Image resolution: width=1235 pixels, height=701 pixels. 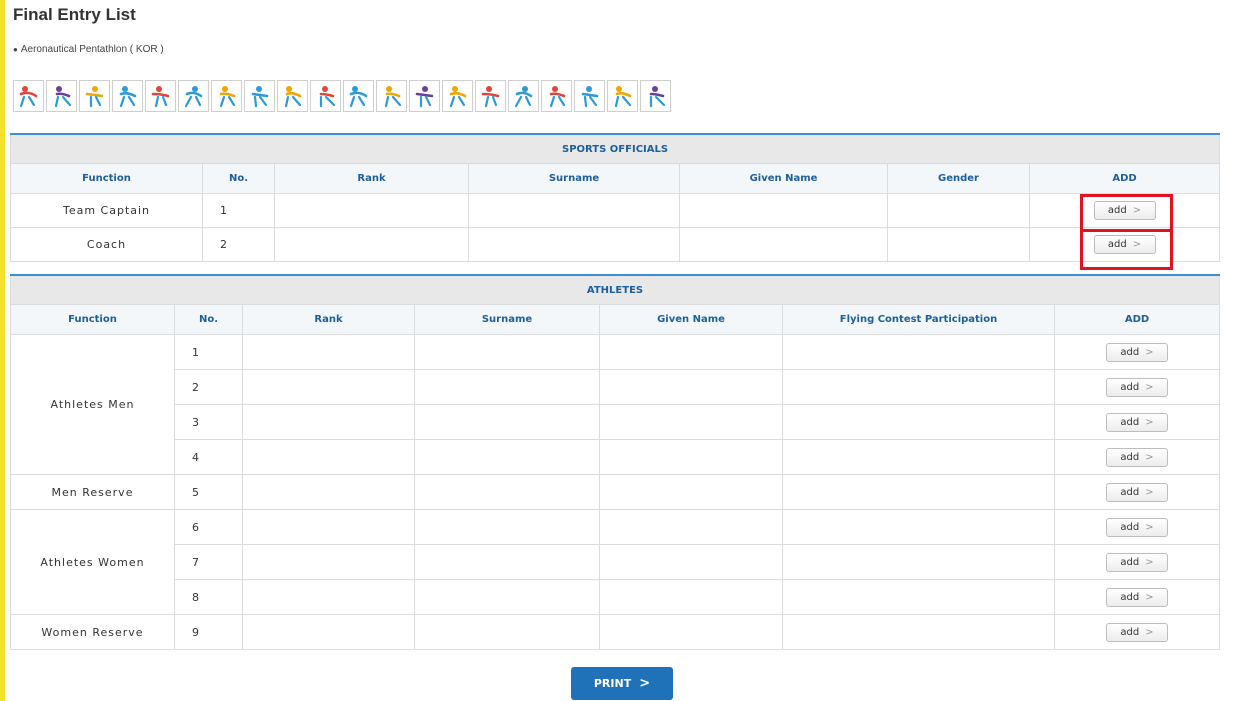 What do you see at coordinates (615, 148) in the screenshot?
I see `sports-officials-heading: SPORTS OFFICIALS` at bounding box center [615, 148].